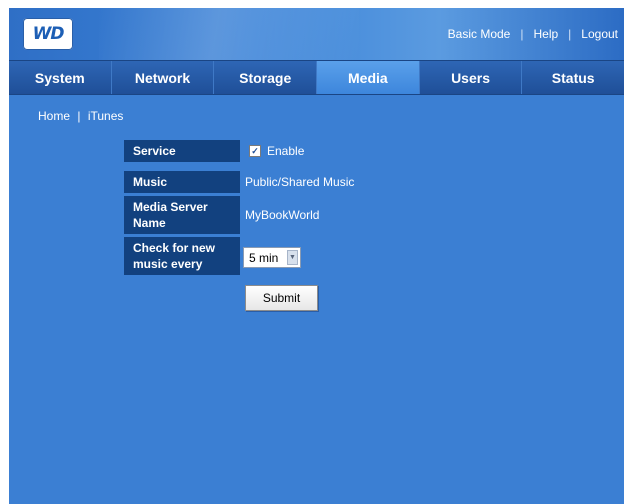  What do you see at coordinates (282, 215) in the screenshot?
I see `media-server-name-value: MyBookWorld` at bounding box center [282, 215].